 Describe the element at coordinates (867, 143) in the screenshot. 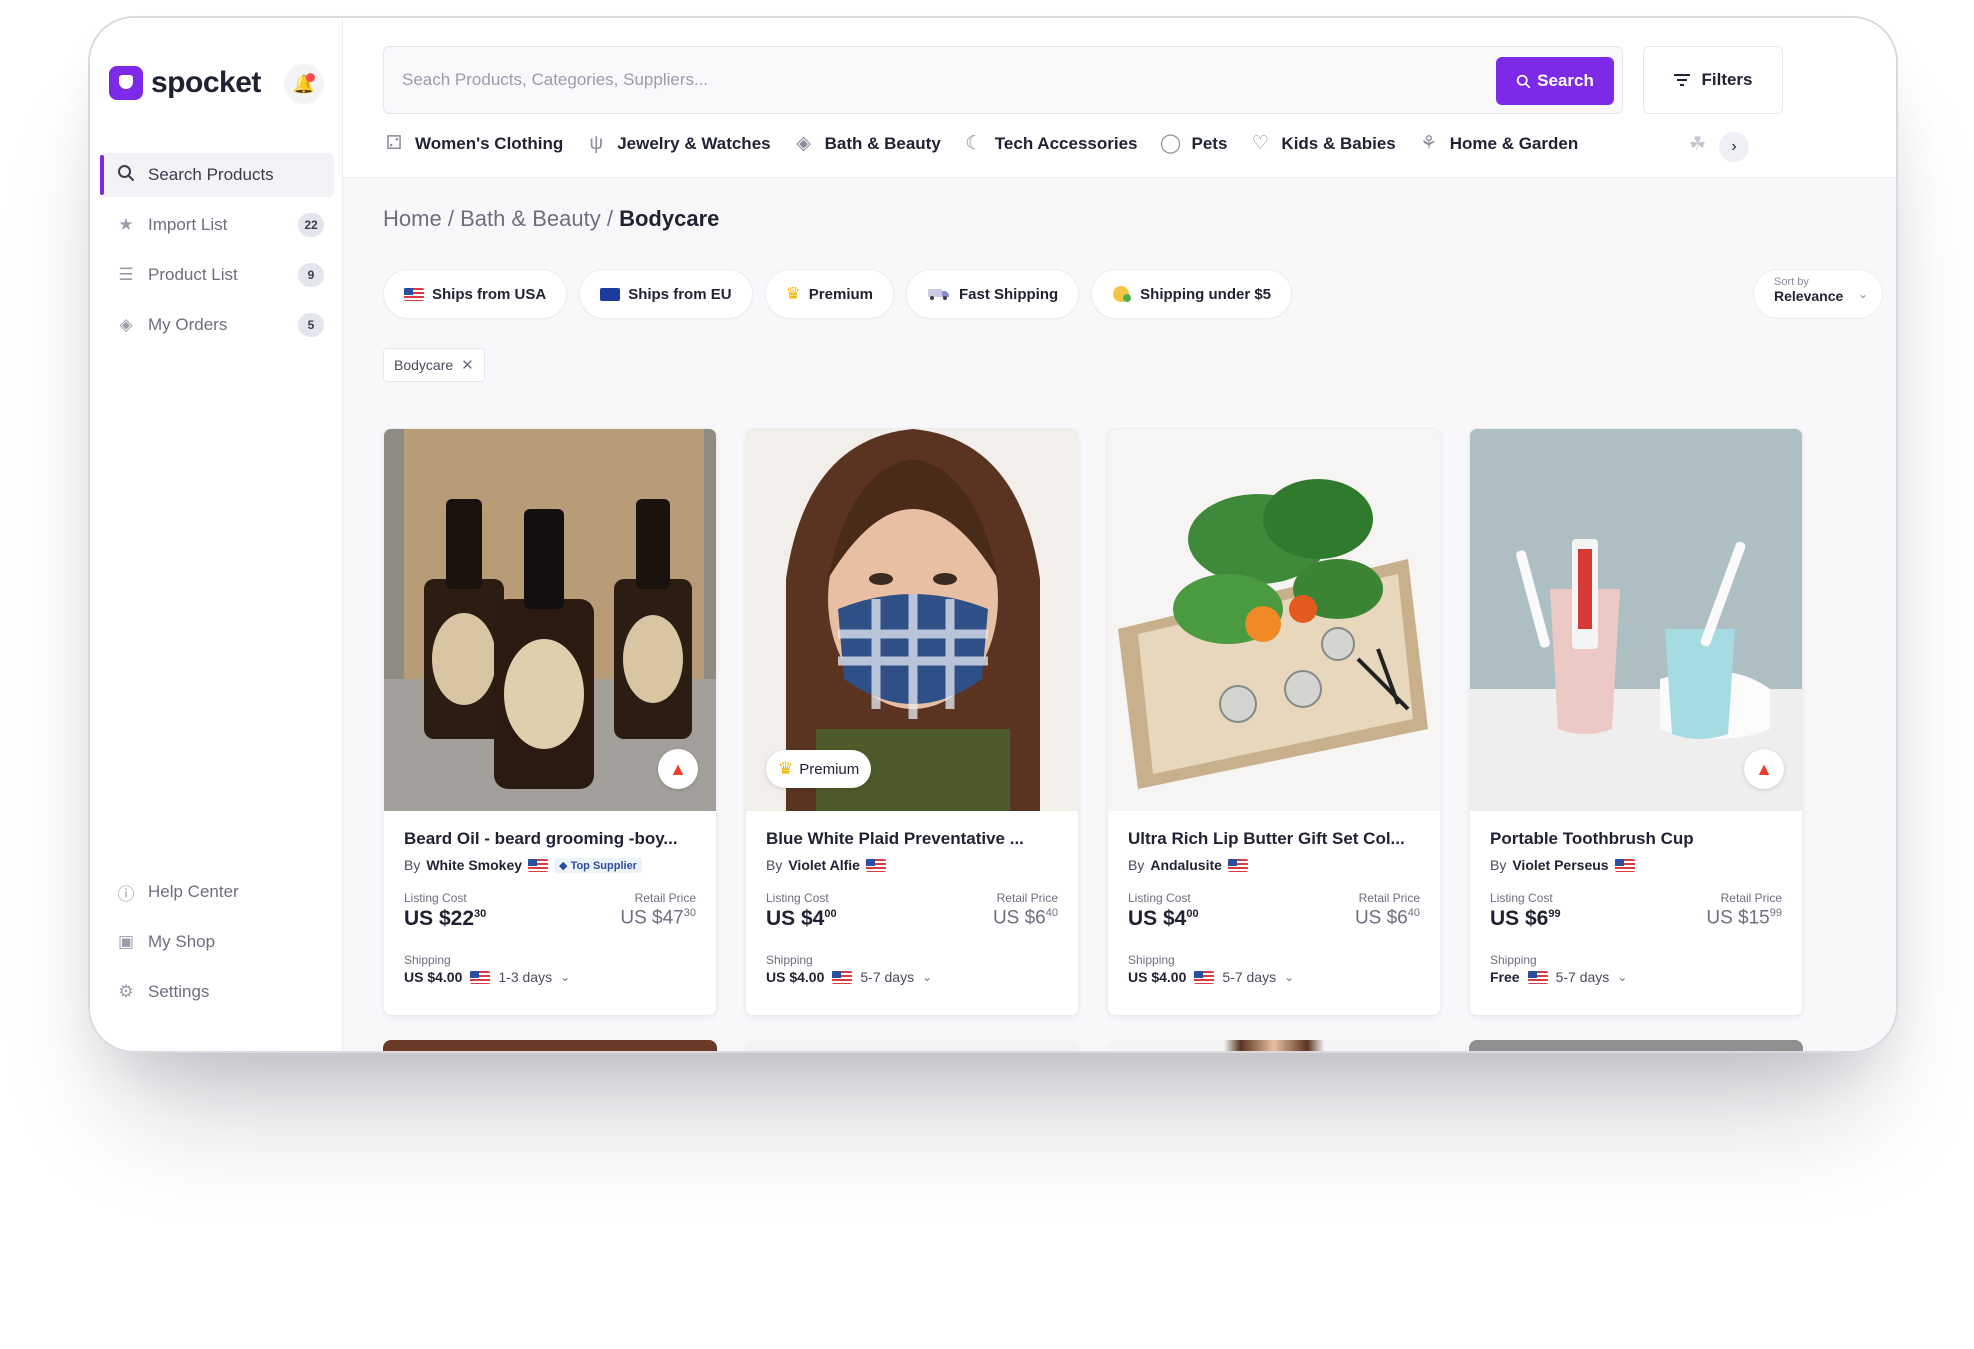

I see `category-bath-beauty: ◈ Bath & Beauty` at that location.